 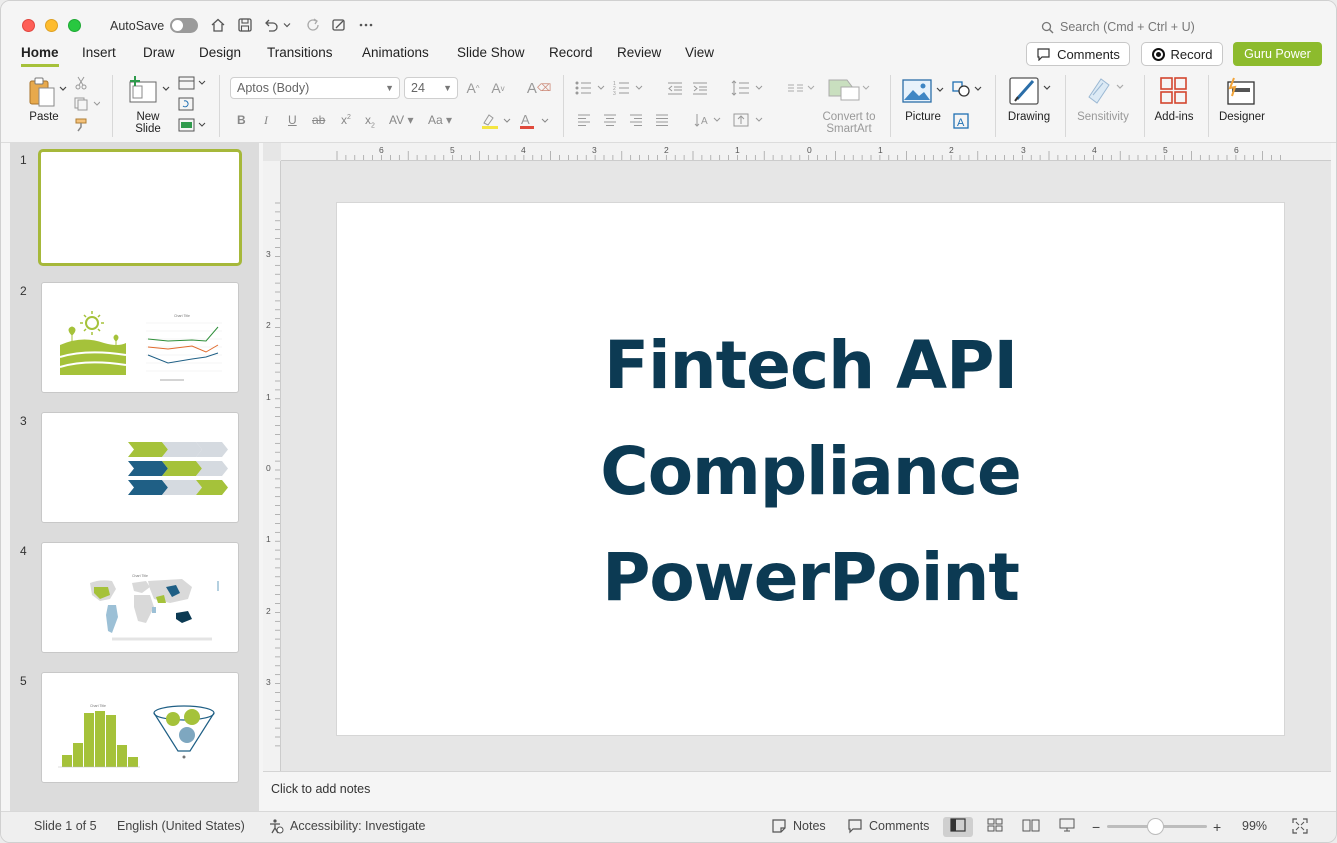 I want to click on section-icon, so click(x=192, y=125).